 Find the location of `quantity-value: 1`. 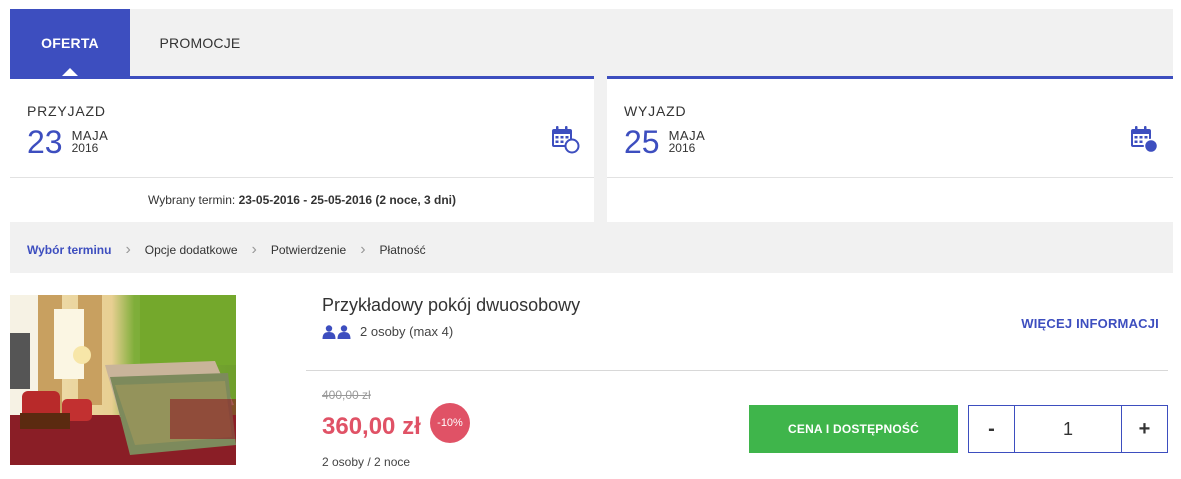

quantity-value: 1 is located at coordinates (1068, 429).